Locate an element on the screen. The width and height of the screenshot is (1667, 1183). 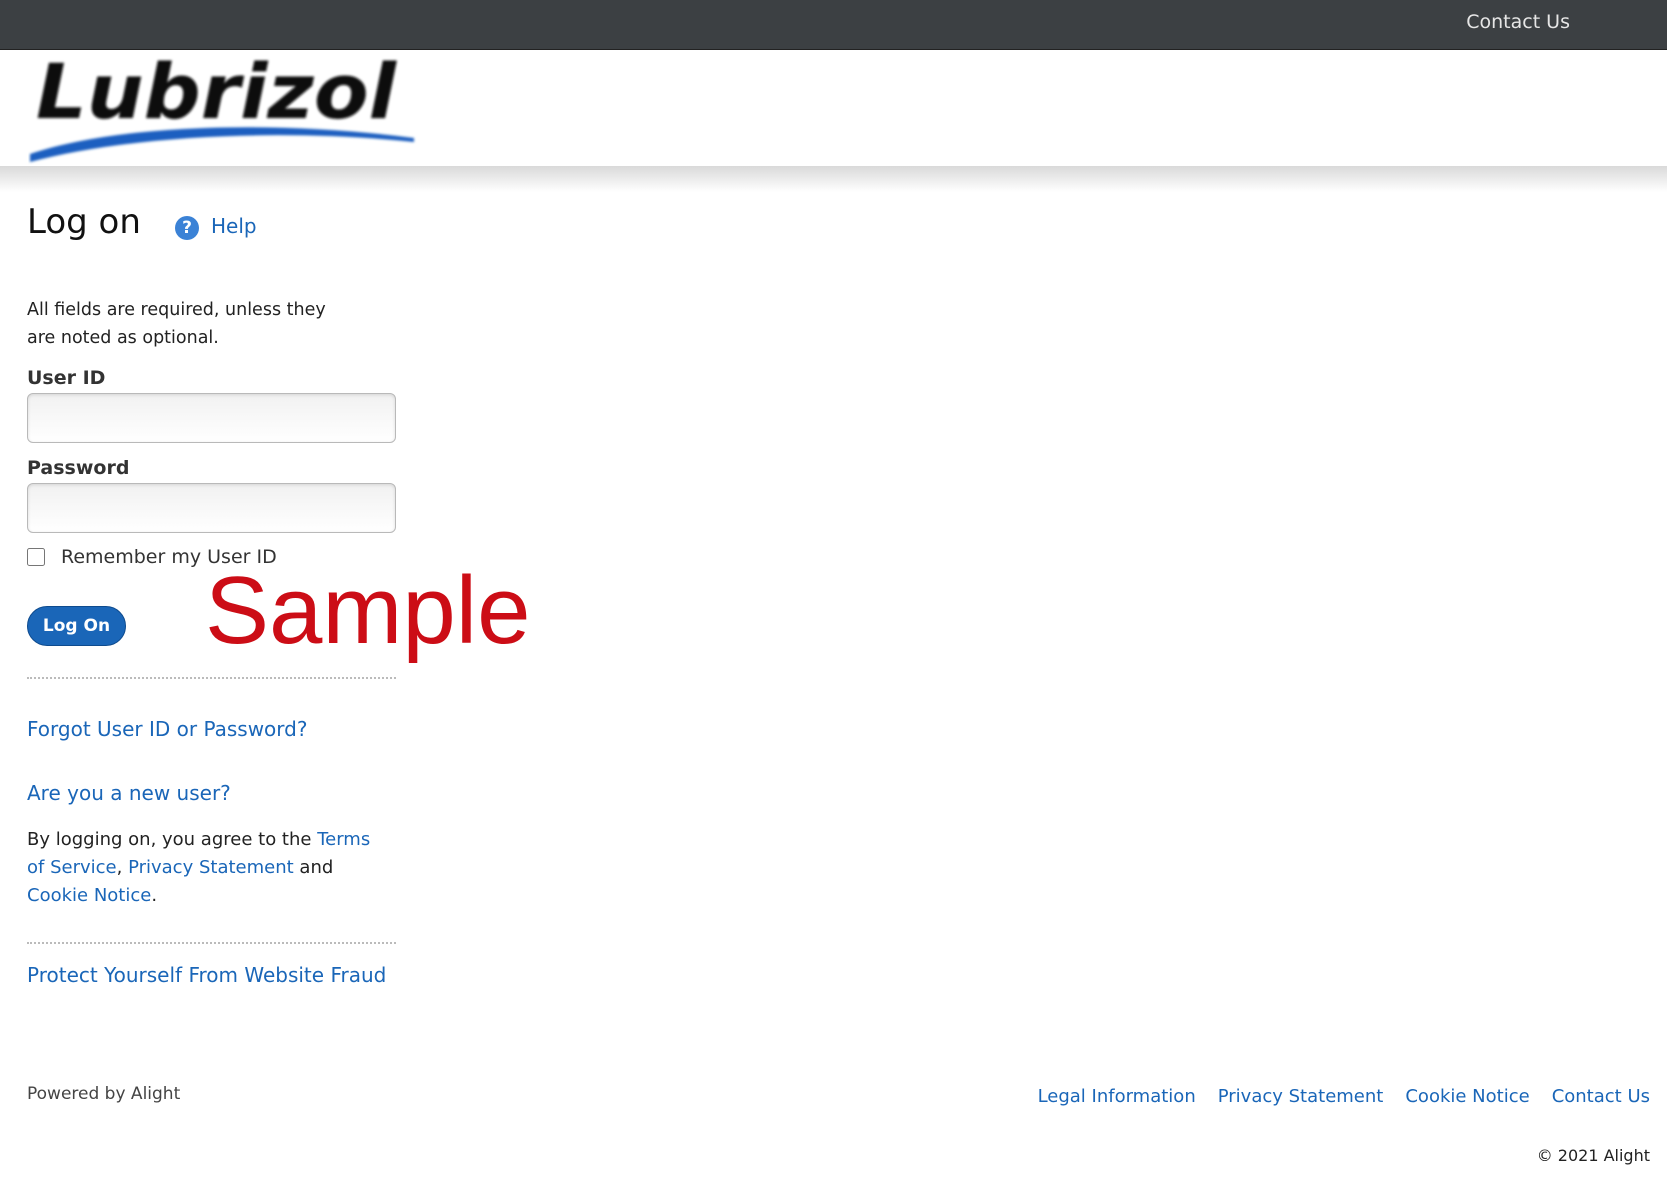
top-bar: Contact Us is located at coordinates (833, 25).